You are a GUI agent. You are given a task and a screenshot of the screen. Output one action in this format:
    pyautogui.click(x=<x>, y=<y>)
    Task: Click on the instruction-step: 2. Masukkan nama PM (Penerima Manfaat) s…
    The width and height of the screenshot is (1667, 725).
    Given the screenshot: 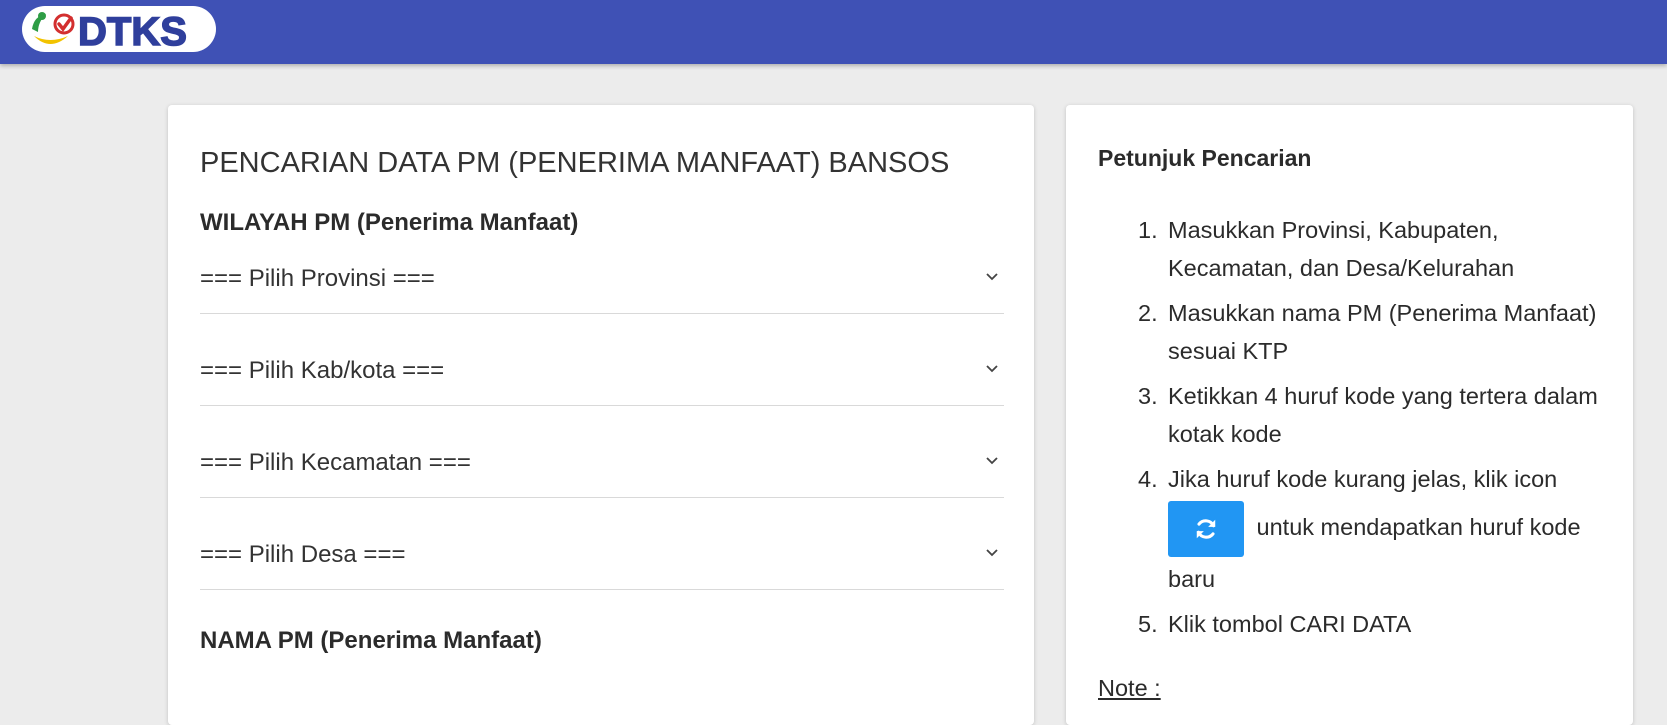 What is the action you would take?
    pyautogui.click(x=1367, y=332)
    